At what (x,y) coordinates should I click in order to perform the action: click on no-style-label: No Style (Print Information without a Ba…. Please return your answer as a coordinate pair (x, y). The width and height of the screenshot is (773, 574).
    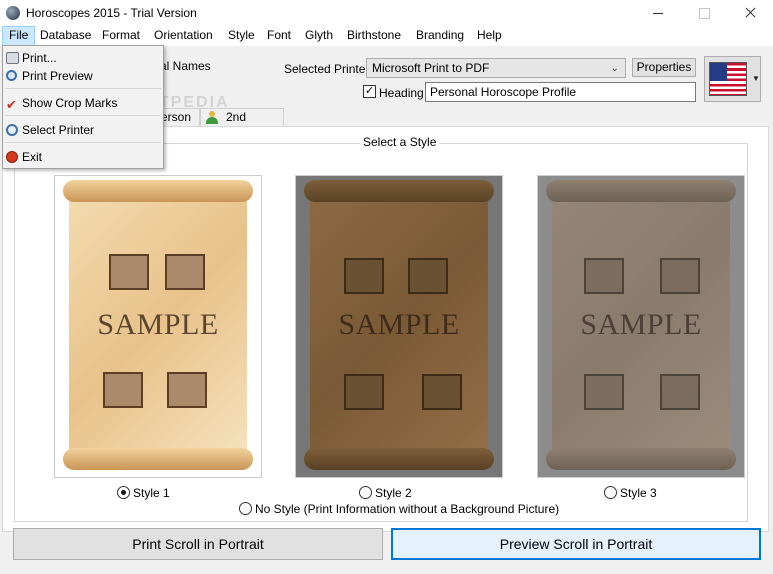
    Looking at the image, I should click on (407, 509).